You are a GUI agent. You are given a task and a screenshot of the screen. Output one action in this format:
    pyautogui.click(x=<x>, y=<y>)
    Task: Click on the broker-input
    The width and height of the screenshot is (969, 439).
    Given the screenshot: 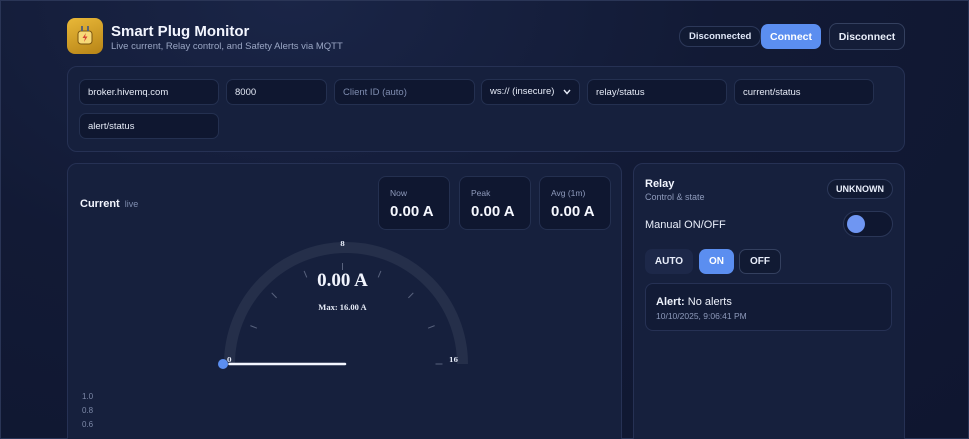 What is the action you would take?
    pyautogui.click(x=149, y=92)
    